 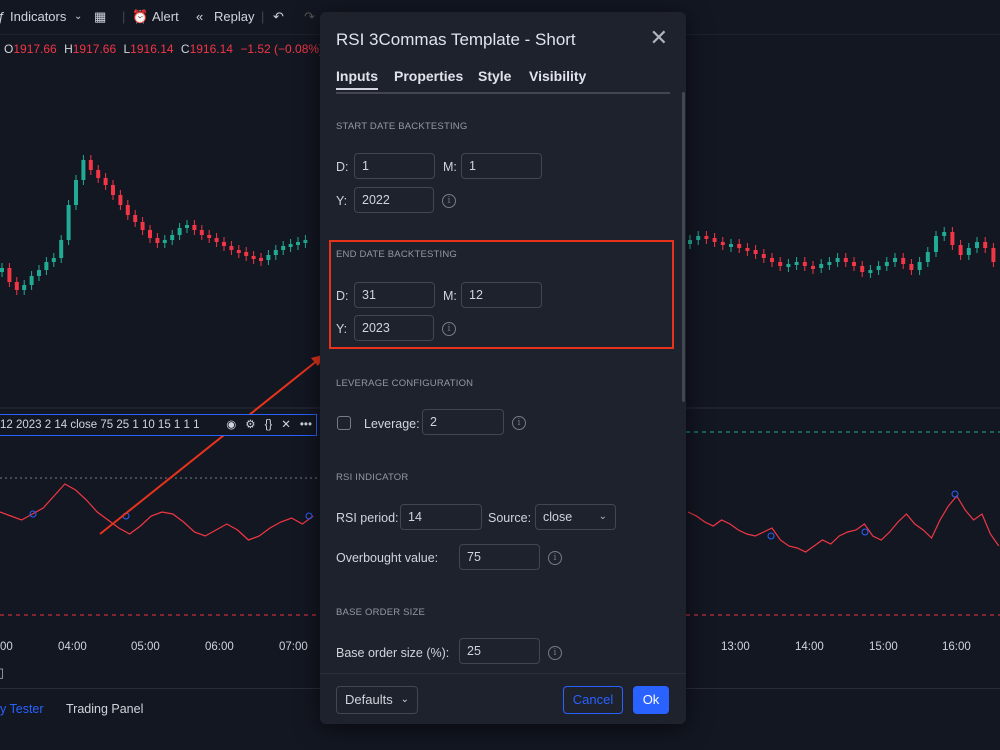 I want to click on close-icon: ✕, so click(x=659, y=38).